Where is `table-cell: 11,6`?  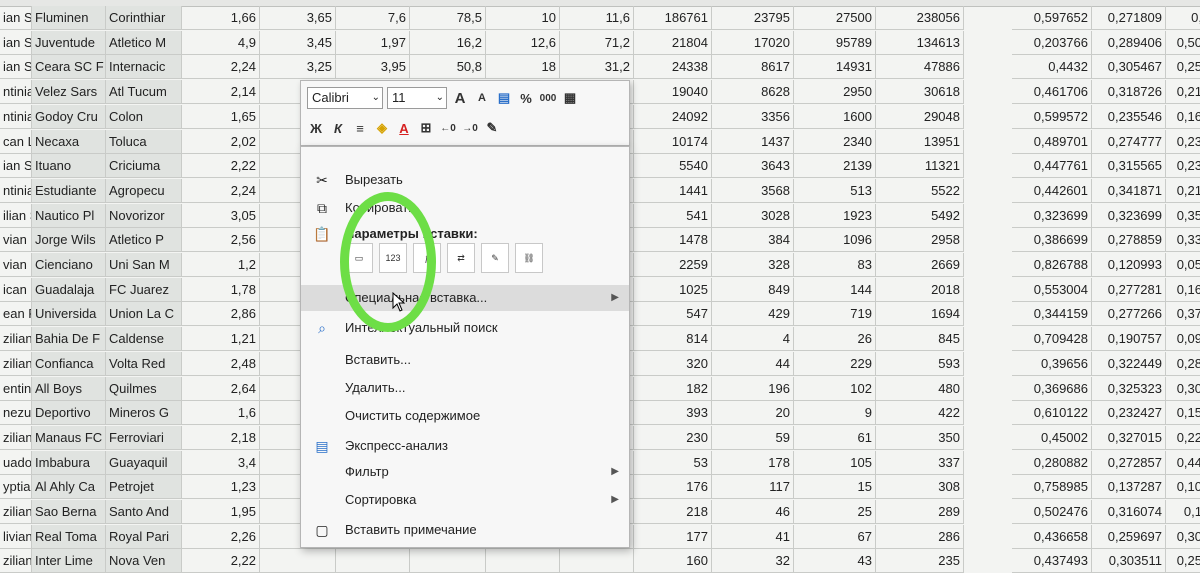
table-cell: 11,6 is located at coordinates (597, 18).